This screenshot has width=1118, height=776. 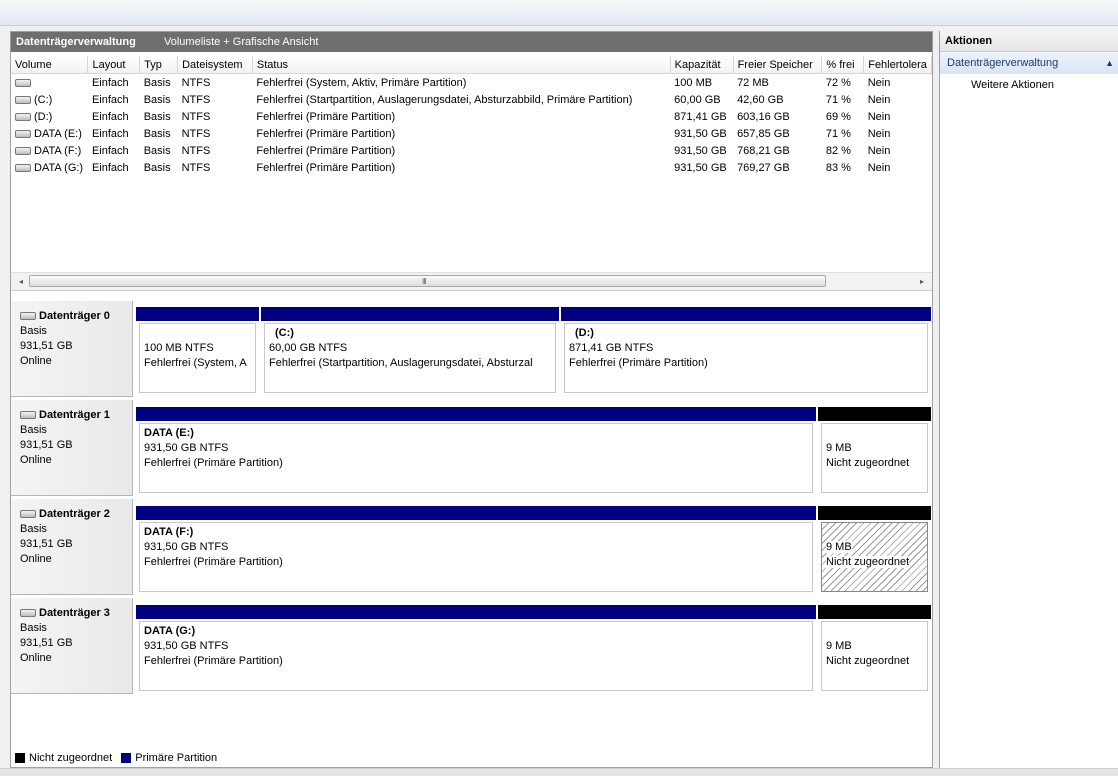 What do you see at coordinates (1109, 63) in the screenshot?
I see `collapse-icon: ▲` at bounding box center [1109, 63].